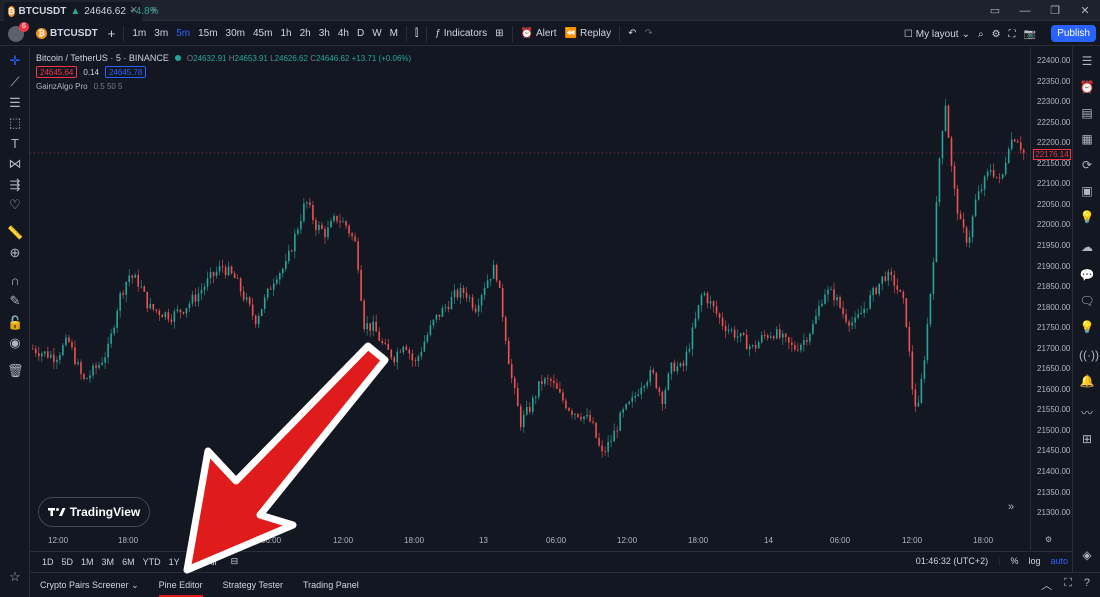 The image size is (1100, 597). Describe the element at coordinates (1012, 34) in the screenshot. I see `fullscreen-icon: ⛶` at that location.